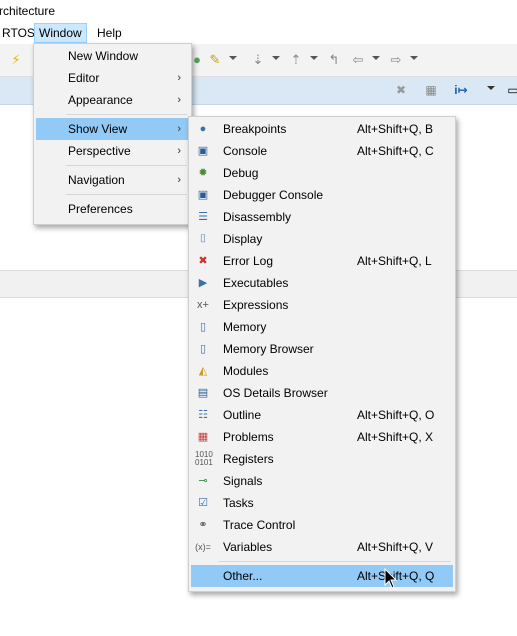 The height and width of the screenshot is (636, 517). Describe the element at coordinates (112, 78) in the screenshot. I see `menu-item-editor: Editor ›` at that location.